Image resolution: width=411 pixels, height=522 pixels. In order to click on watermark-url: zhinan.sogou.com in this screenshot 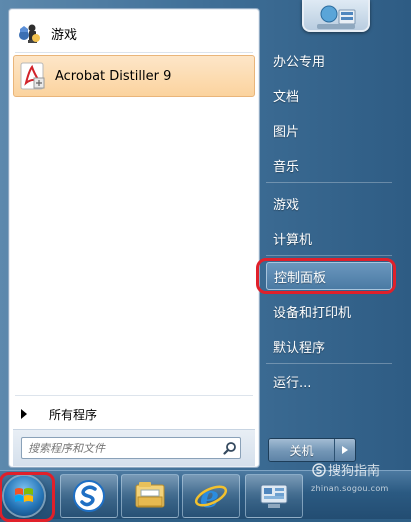, I will do `click(350, 488)`.